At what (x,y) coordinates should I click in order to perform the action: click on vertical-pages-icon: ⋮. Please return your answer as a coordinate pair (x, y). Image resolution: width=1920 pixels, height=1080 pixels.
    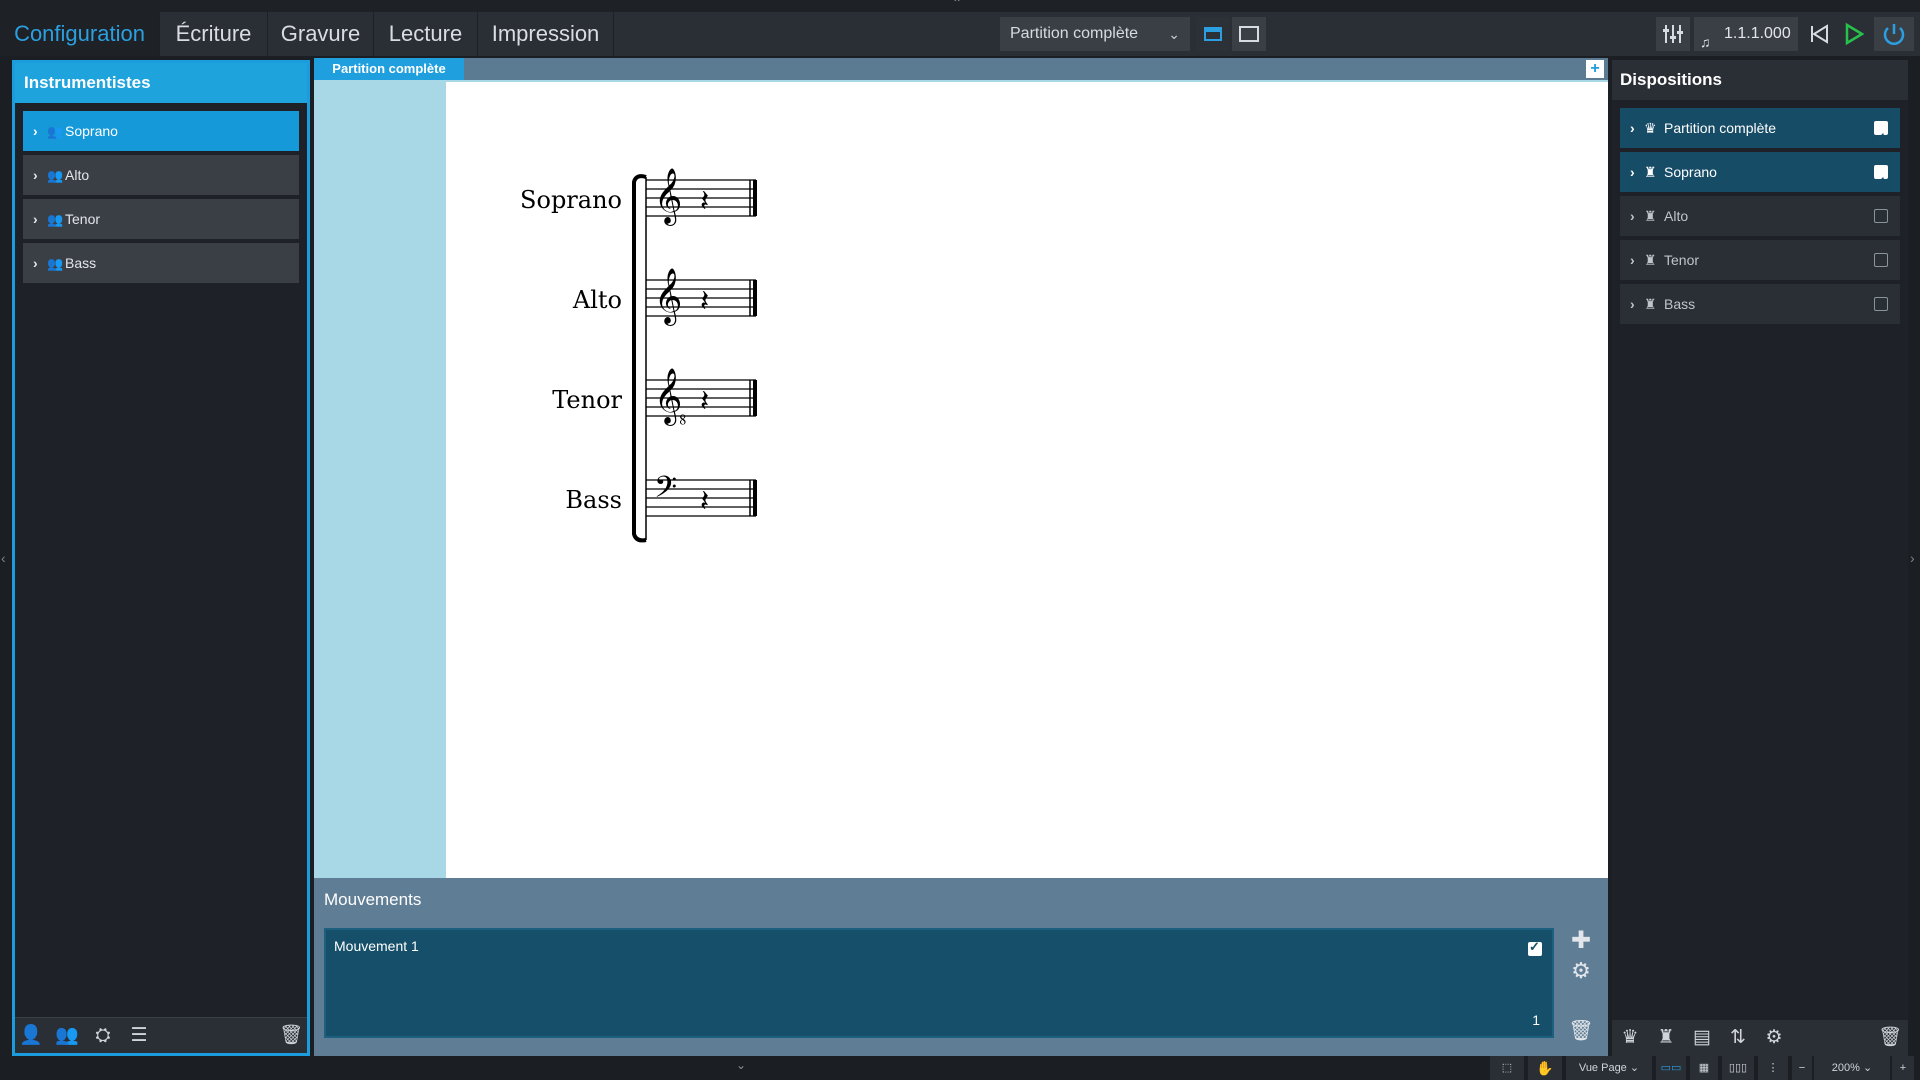
    Looking at the image, I should click on (1773, 1068).